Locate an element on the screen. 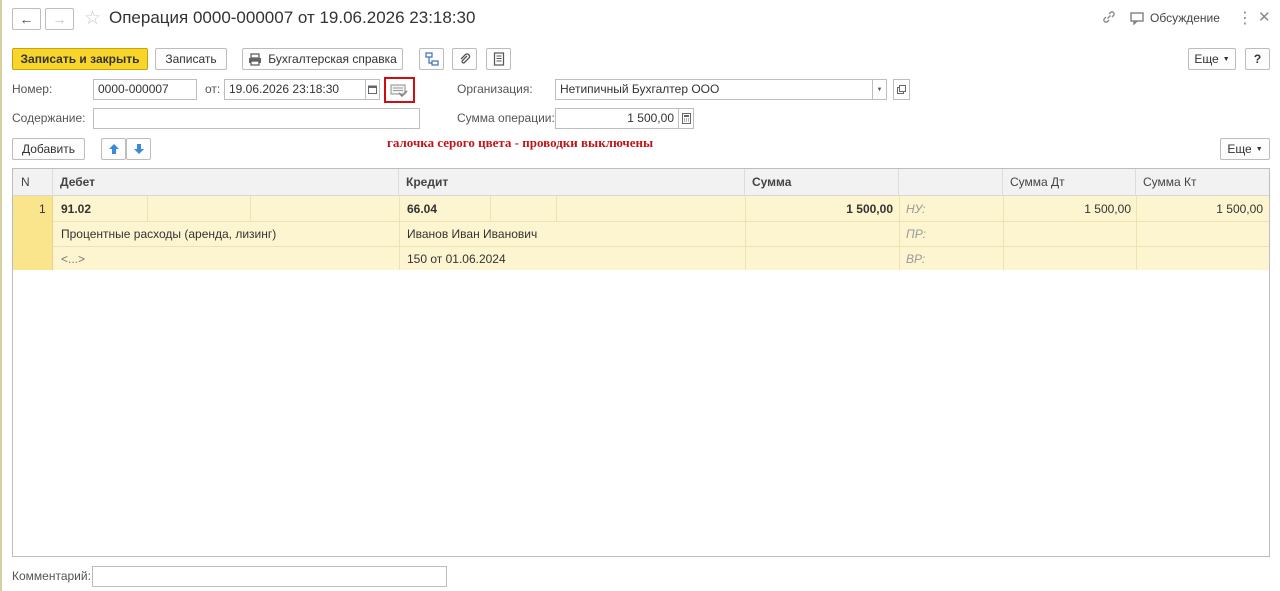  col-header-credit: Кредит is located at coordinates (572, 182).